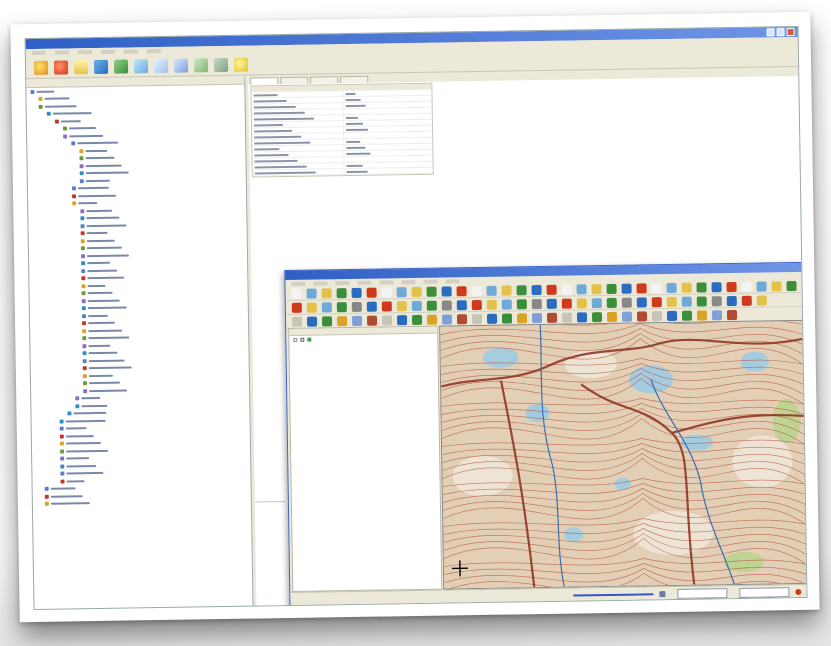 The height and width of the screenshot is (646, 831). What do you see at coordinates (798, 591) in the screenshot?
I see `render-toggle-icon` at bounding box center [798, 591].